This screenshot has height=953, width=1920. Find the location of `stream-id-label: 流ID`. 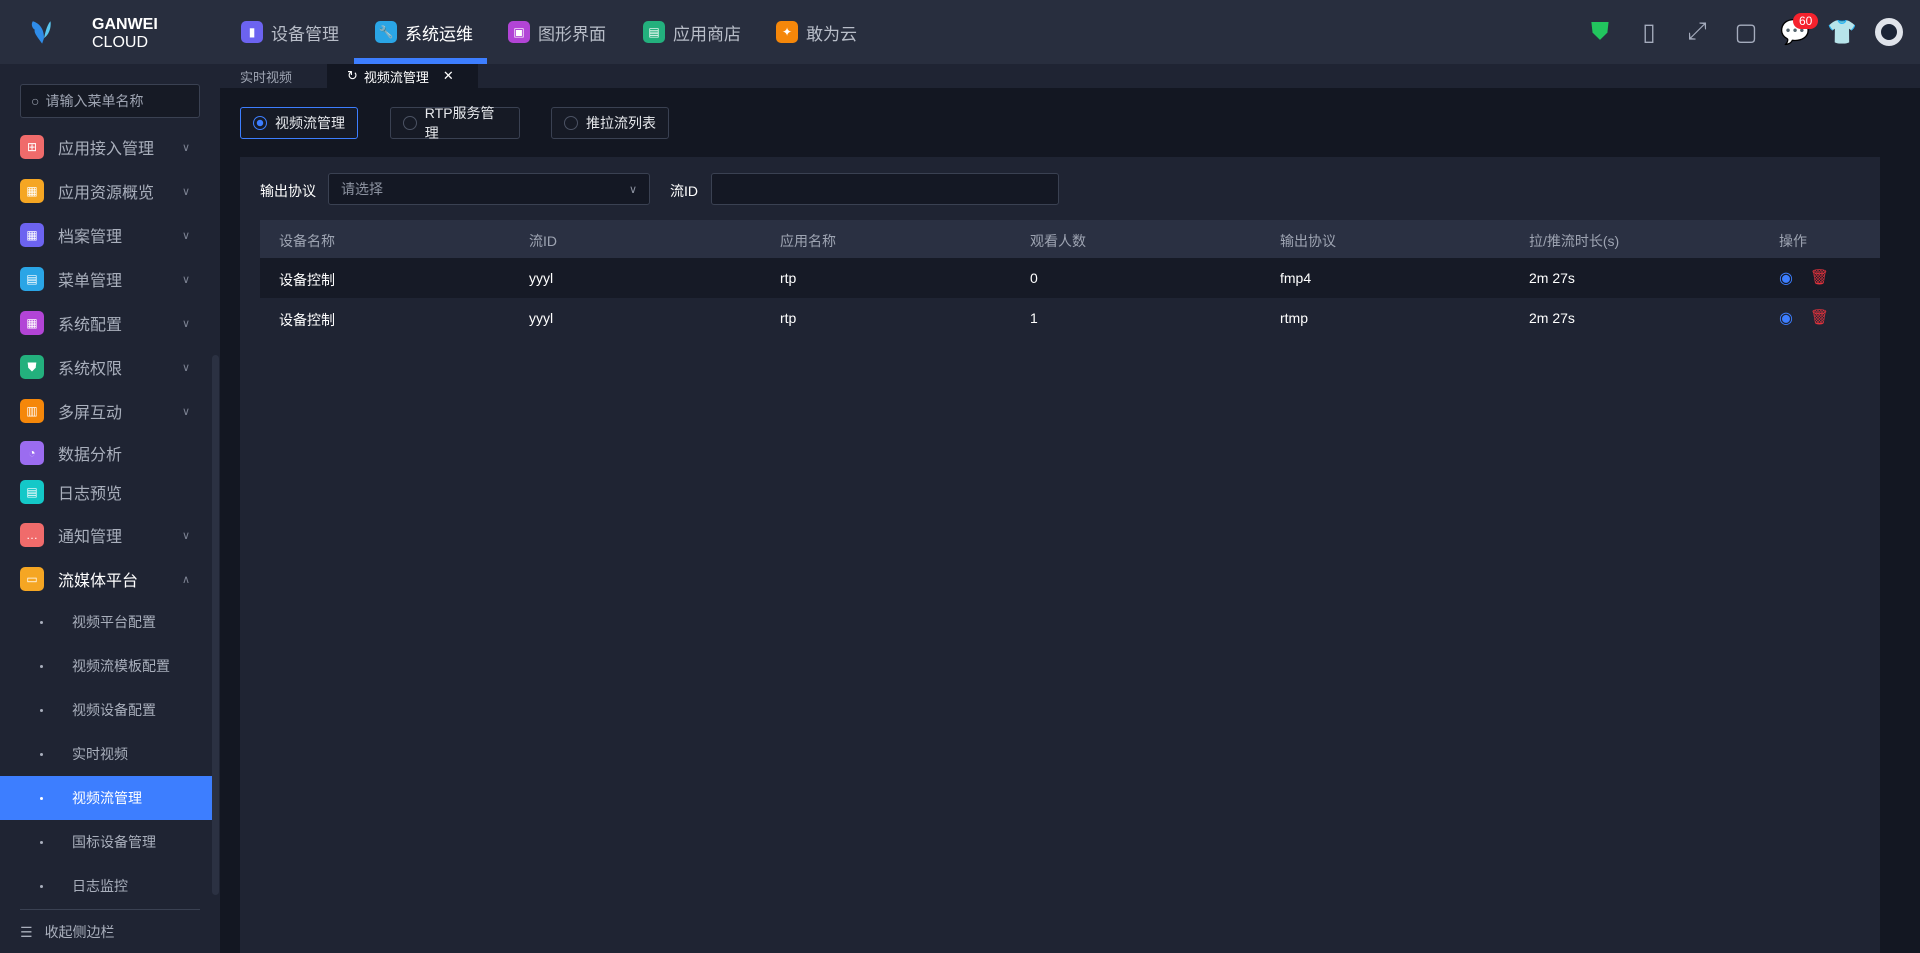

stream-id-label: 流ID is located at coordinates (684, 191).